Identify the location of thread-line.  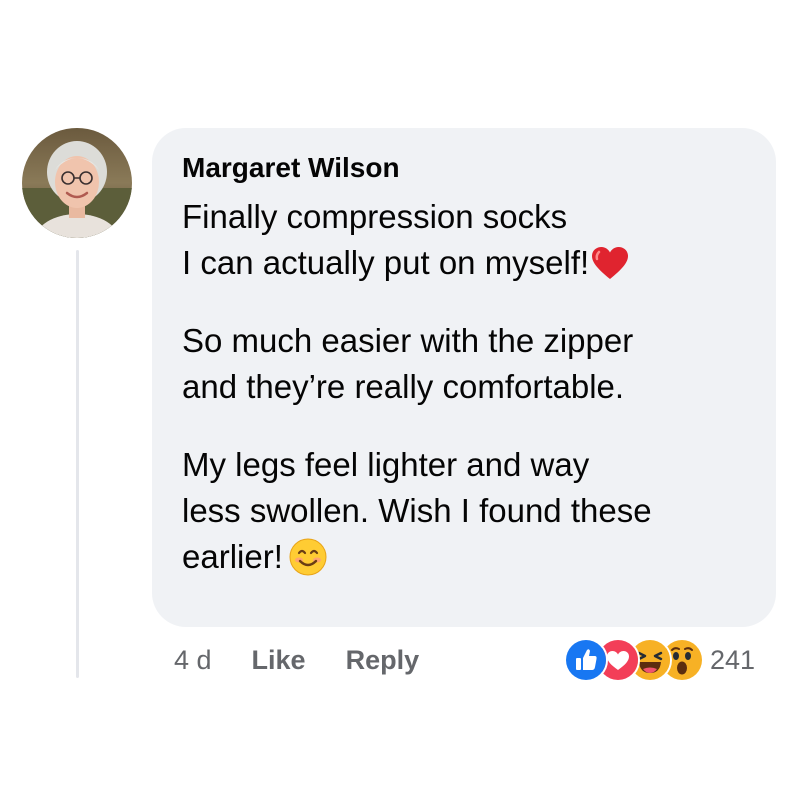
(77, 464).